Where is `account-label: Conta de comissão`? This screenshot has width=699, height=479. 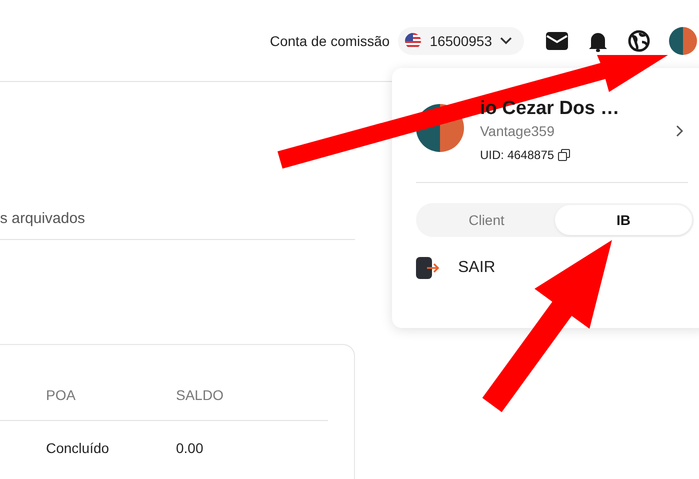 account-label: Conta de comissão is located at coordinates (330, 40).